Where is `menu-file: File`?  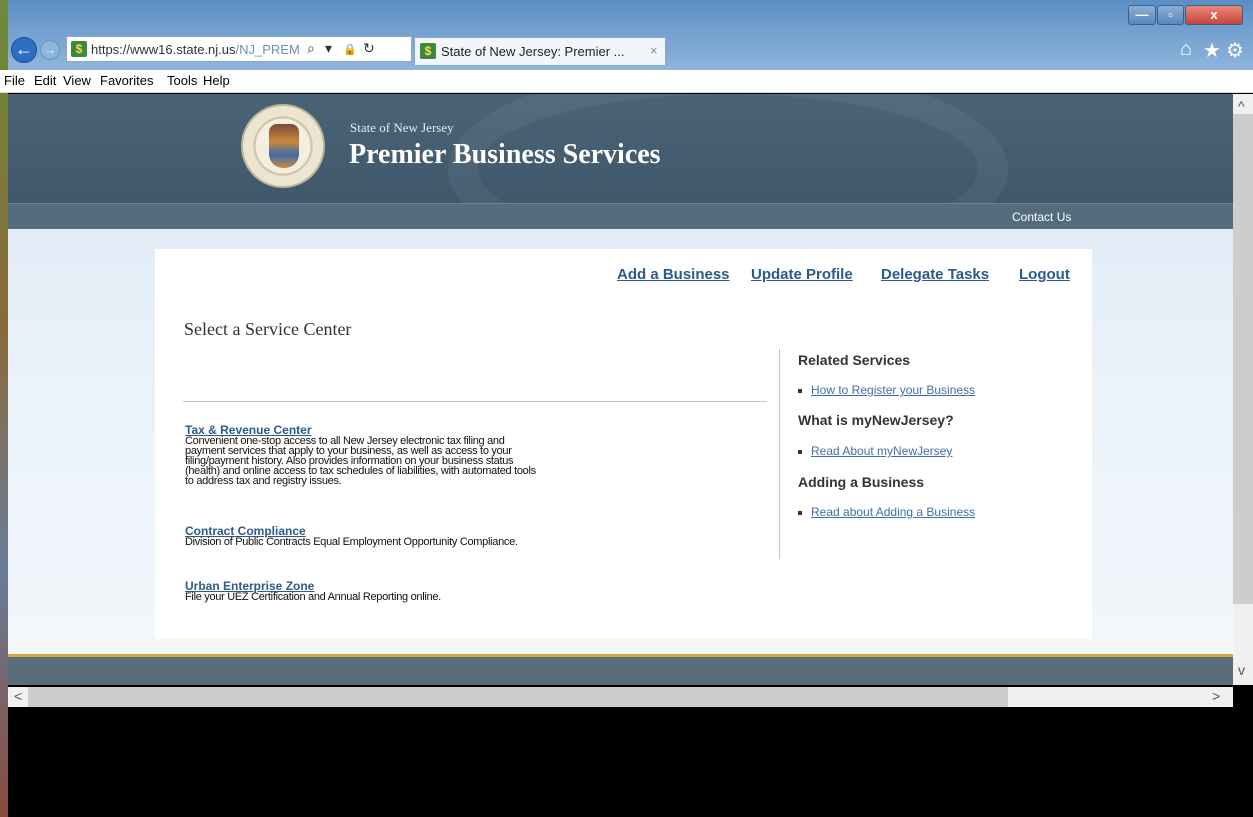 menu-file: File is located at coordinates (14, 80).